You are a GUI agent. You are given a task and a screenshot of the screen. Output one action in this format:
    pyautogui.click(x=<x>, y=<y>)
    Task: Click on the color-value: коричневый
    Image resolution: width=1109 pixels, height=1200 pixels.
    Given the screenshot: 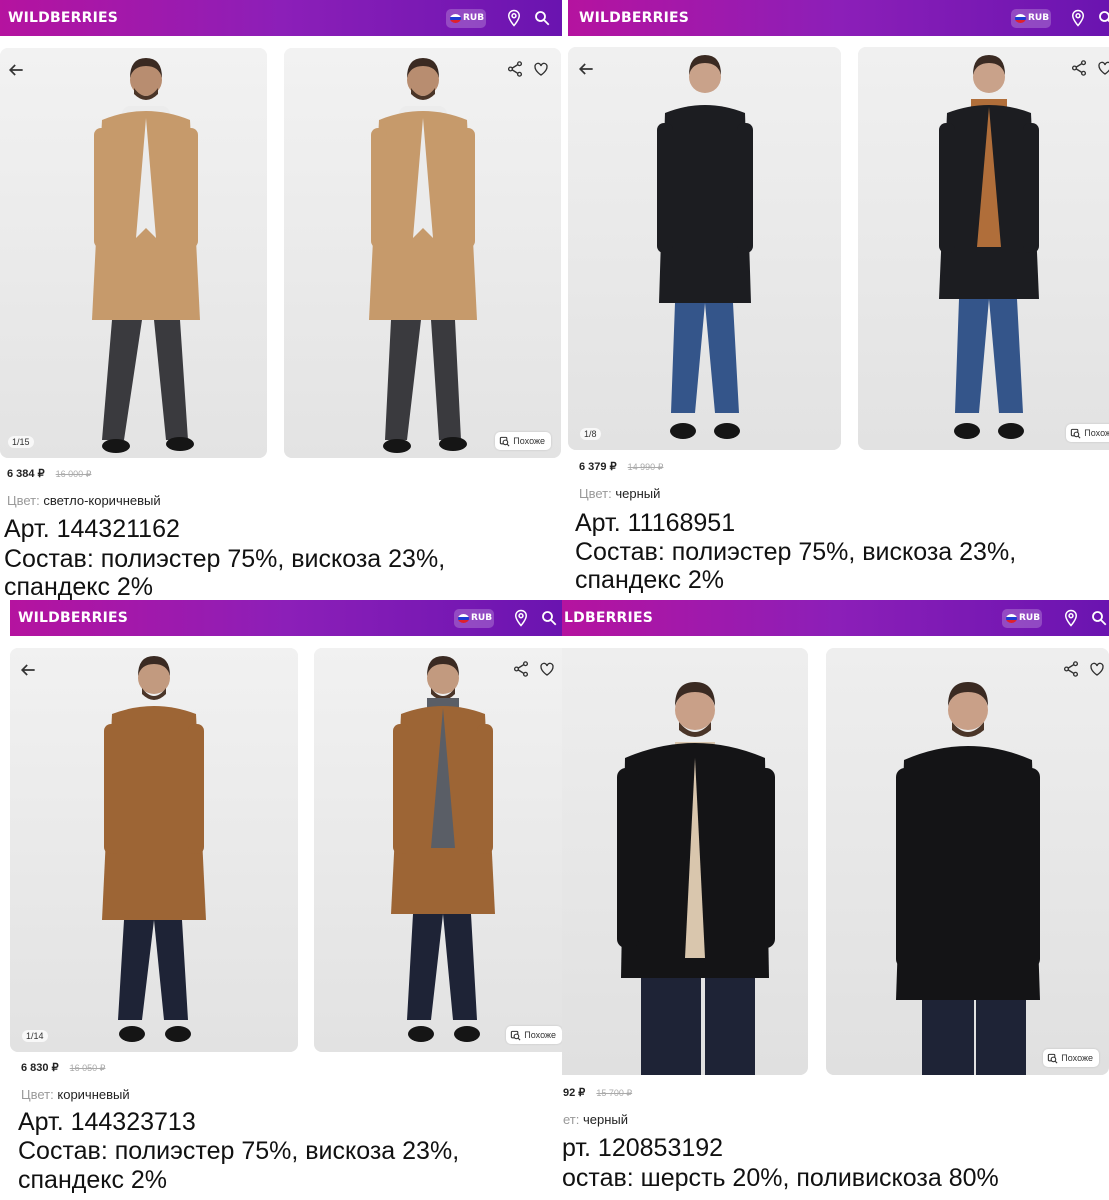 What is the action you would take?
    pyautogui.click(x=93, y=1094)
    